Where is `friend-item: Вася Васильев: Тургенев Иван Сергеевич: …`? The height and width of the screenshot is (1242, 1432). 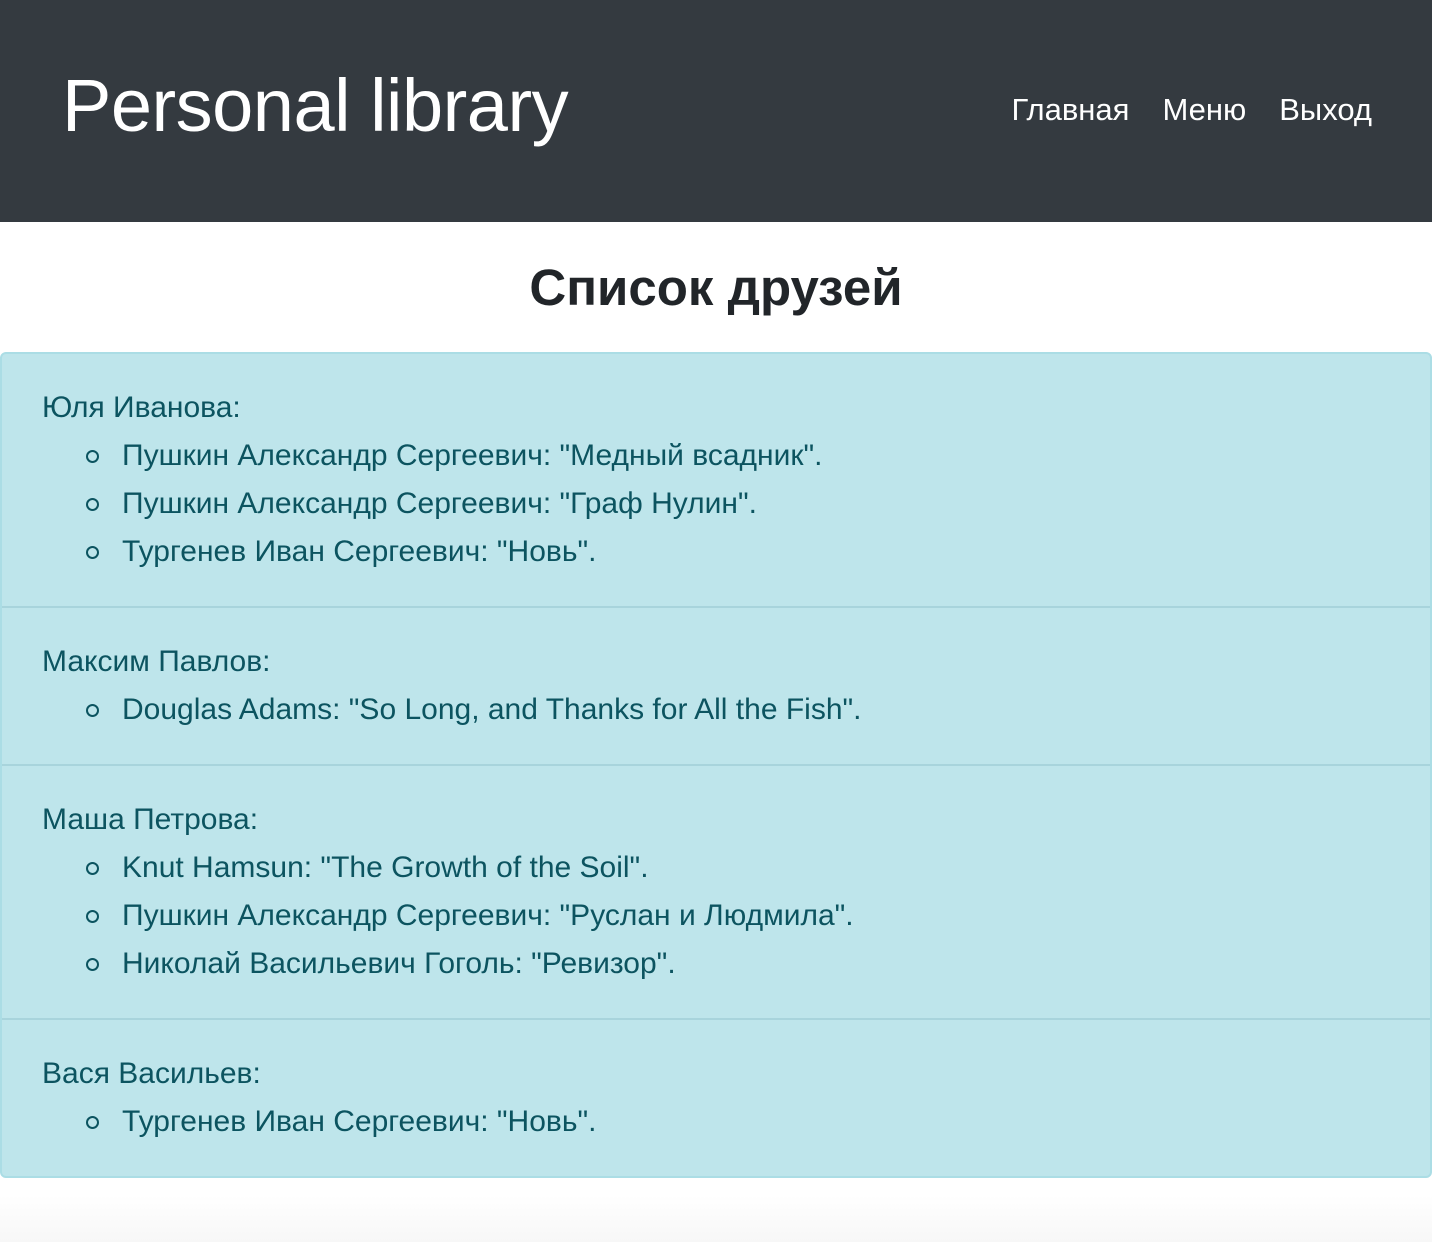 friend-item: Вася Васильев: Тургенев Иван Сергеевич: … is located at coordinates (716, 1097).